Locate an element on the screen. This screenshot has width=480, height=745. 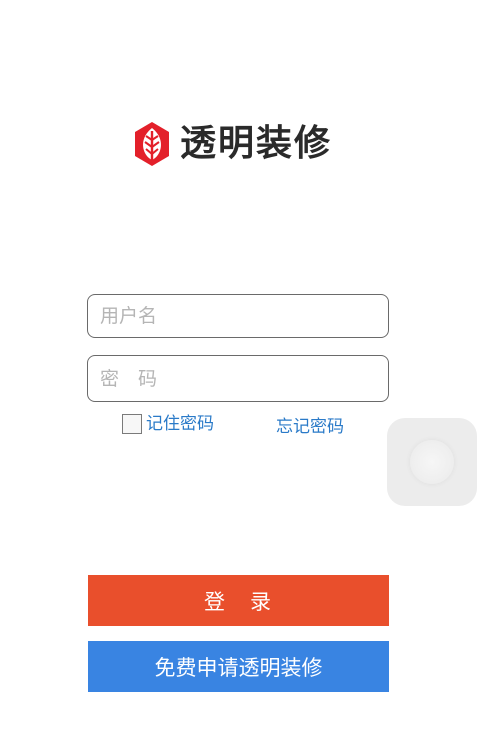
username-input is located at coordinates (238, 316).